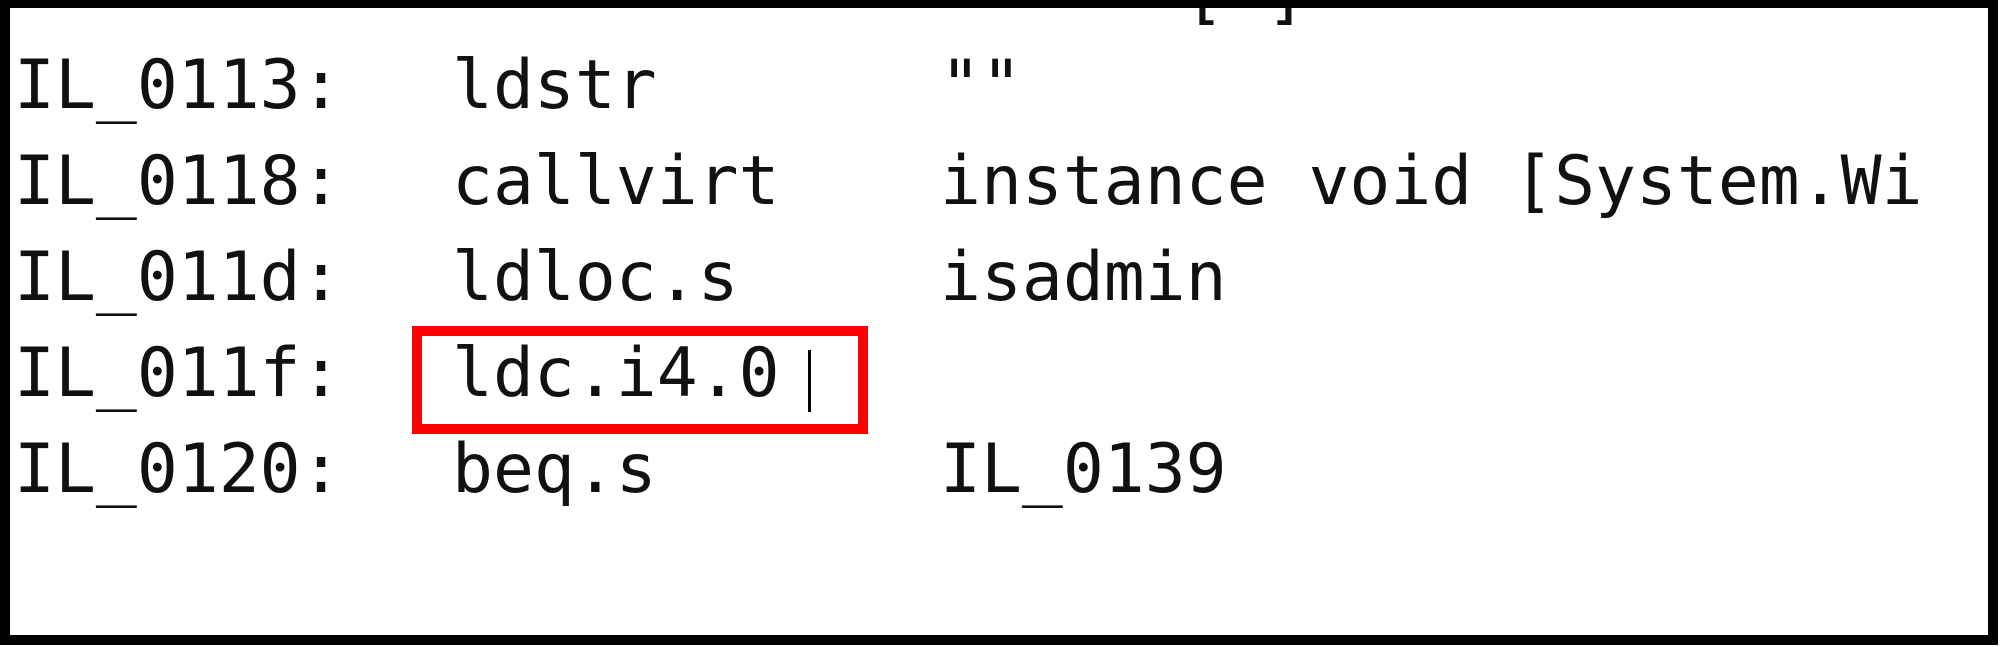 This screenshot has width=2000, height=647. What do you see at coordinates (1245, 25) in the screenshot?
I see `clipped-bracket-text: [ ]` at bounding box center [1245, 25].